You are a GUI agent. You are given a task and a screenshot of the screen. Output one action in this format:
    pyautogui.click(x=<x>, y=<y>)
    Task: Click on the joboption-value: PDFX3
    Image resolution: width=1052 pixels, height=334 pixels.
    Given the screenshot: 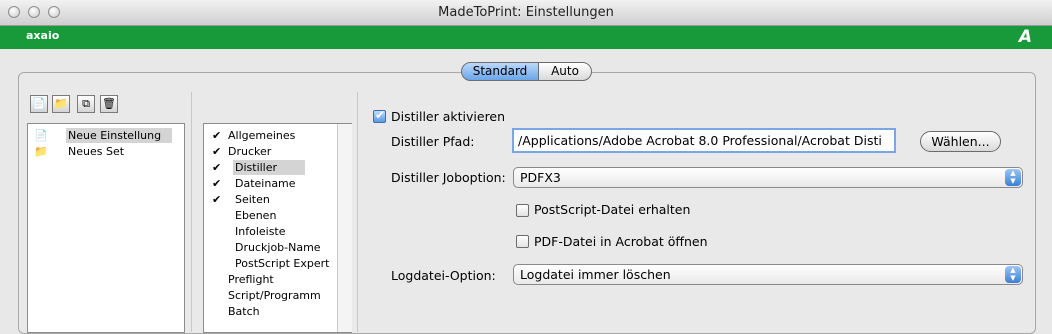 What is the action you would take?
    pyautogui.click(x=540, y=177)
    